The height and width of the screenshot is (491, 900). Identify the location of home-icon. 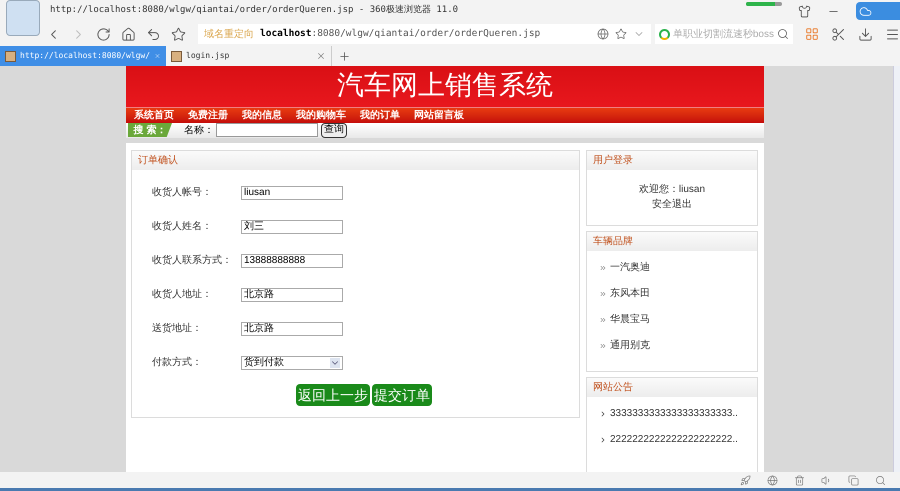
(128, 34).